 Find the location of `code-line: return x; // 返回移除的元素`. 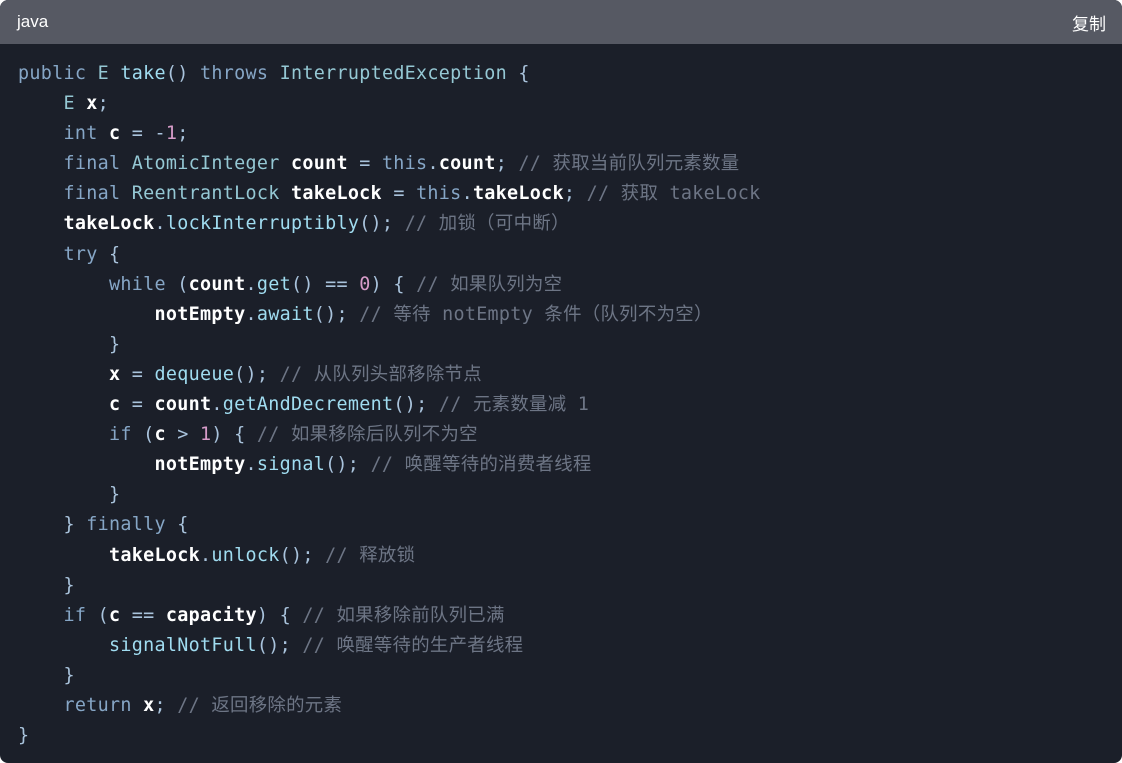

code-line: return x; // 返回移除的元素 is located at coordinates (570, 706).